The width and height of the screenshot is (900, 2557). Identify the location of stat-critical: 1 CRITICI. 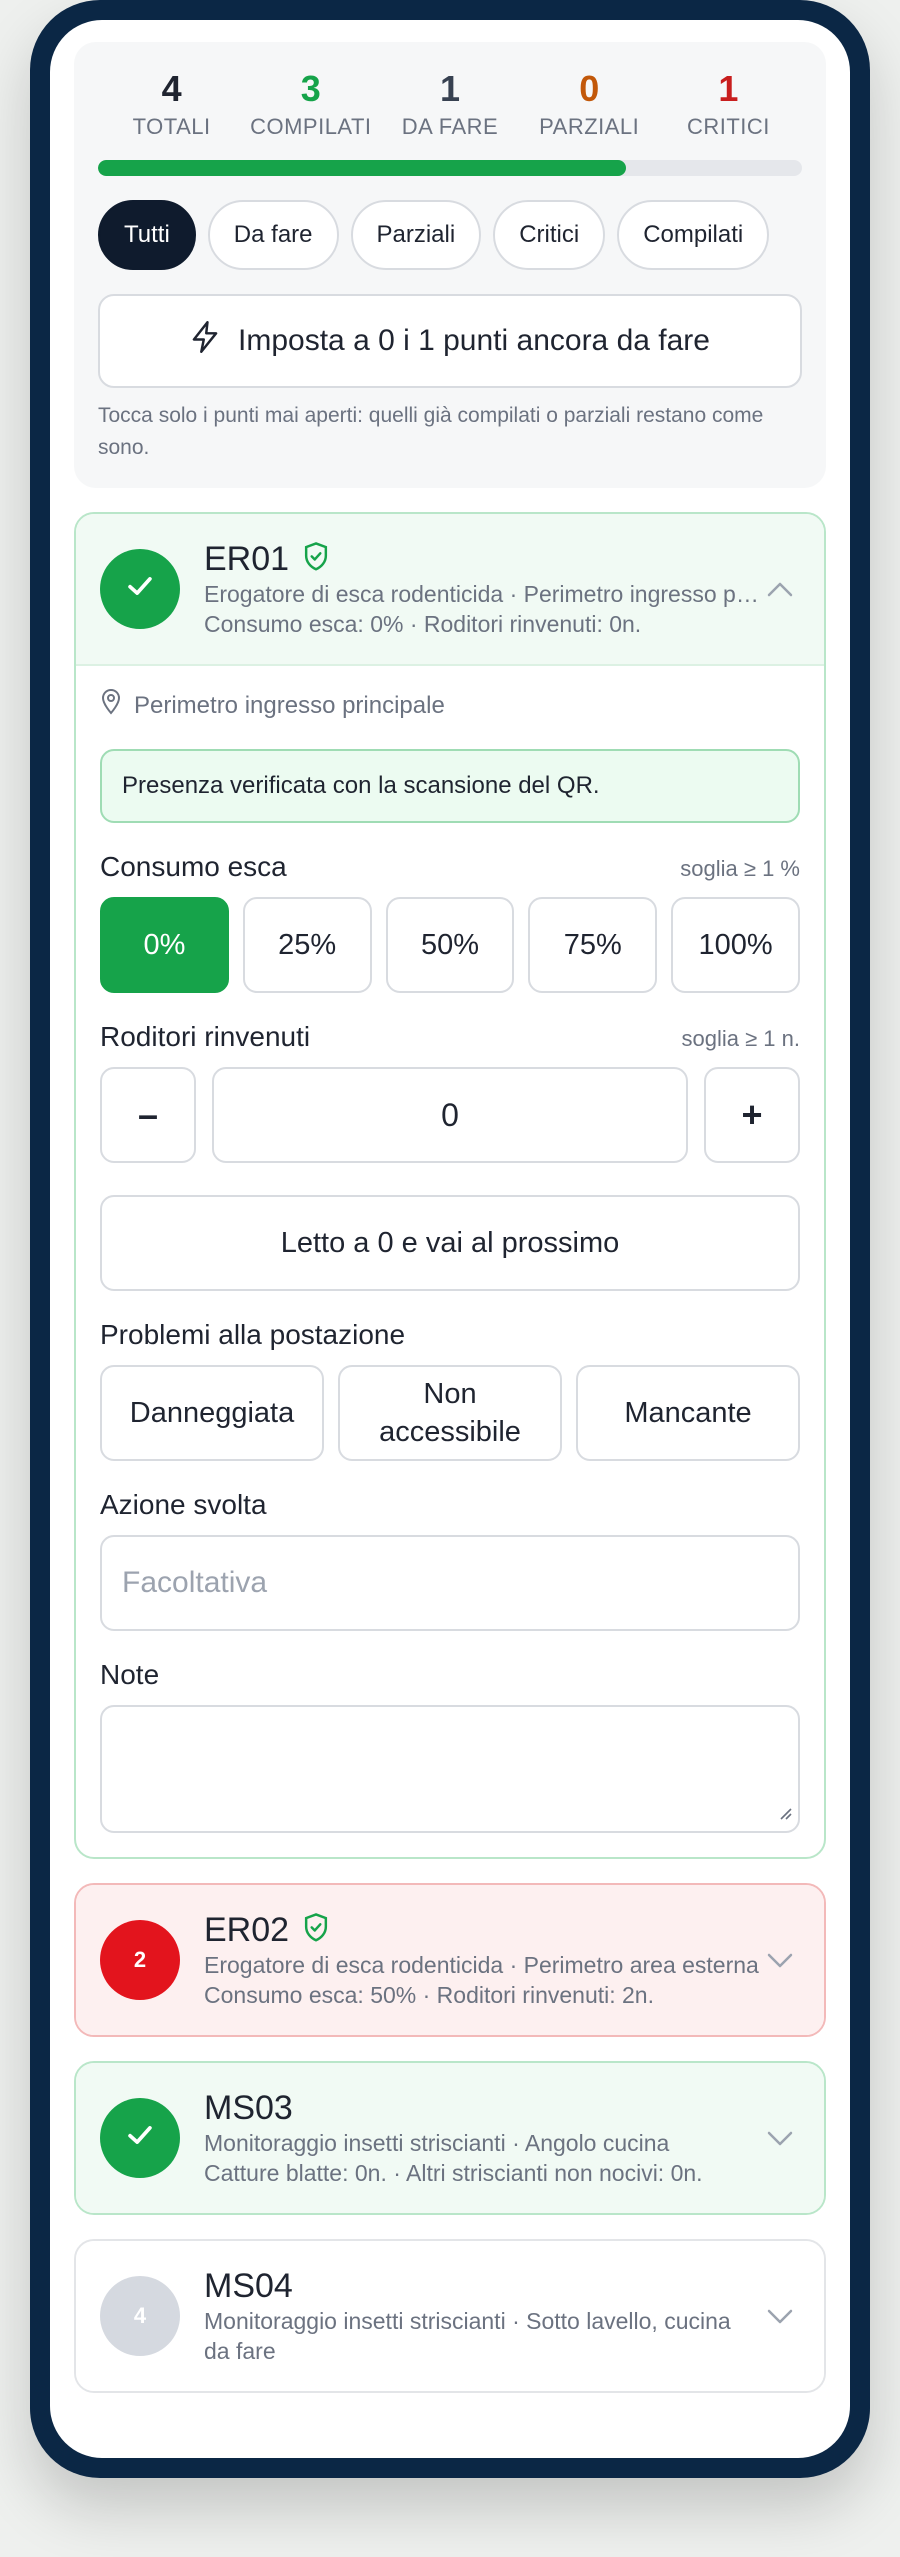
(728, 104).